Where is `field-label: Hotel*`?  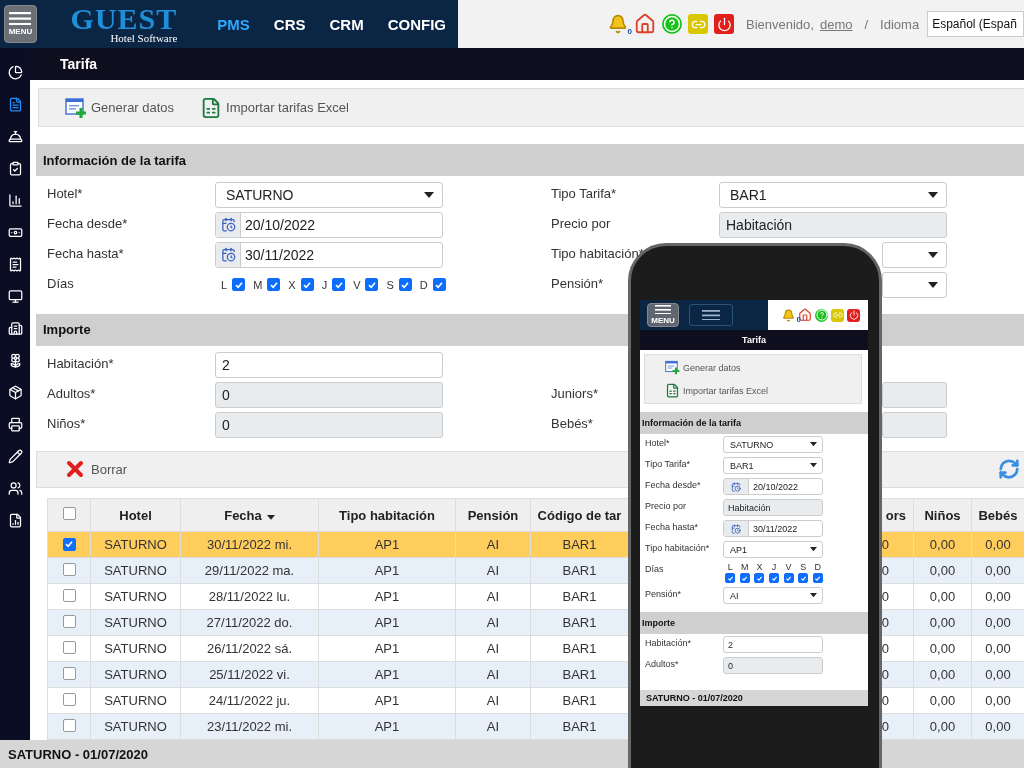
field-label: Hotel* is located at coordinates (658, 442).